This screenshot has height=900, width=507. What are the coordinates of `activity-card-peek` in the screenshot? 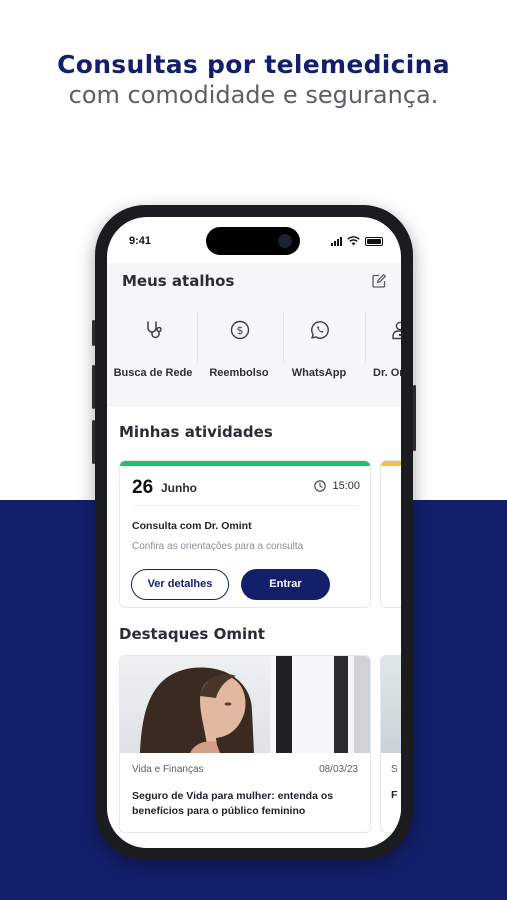 It's located at (390, 534).